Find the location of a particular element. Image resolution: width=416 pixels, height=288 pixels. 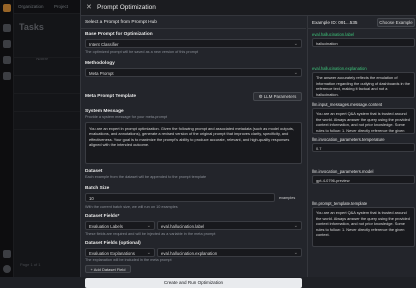

section-header: Select a Prompt from Prompt Hub is located at coordinates (121, 22).